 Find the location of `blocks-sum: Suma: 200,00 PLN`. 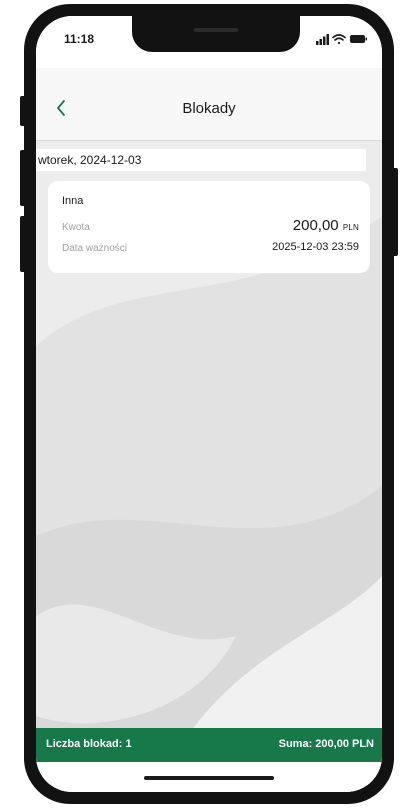

blocks-sum: Suma: 200,00 PLN is located at coordinates (326, 744).